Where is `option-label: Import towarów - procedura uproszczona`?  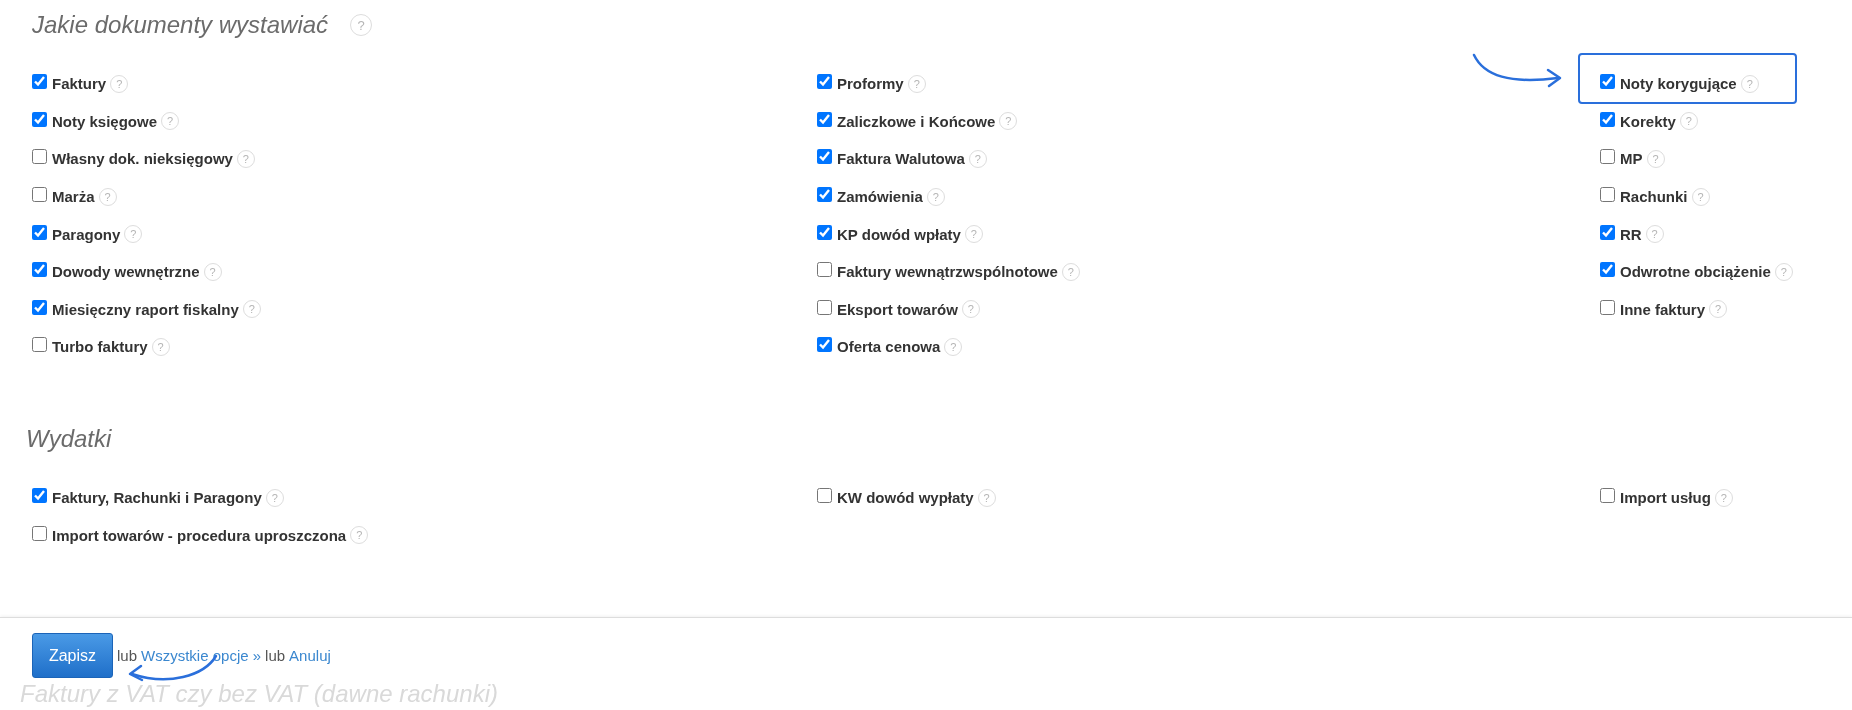 option-label: Import towarów - procedura uproszczona is located at coordinates (199, 535).